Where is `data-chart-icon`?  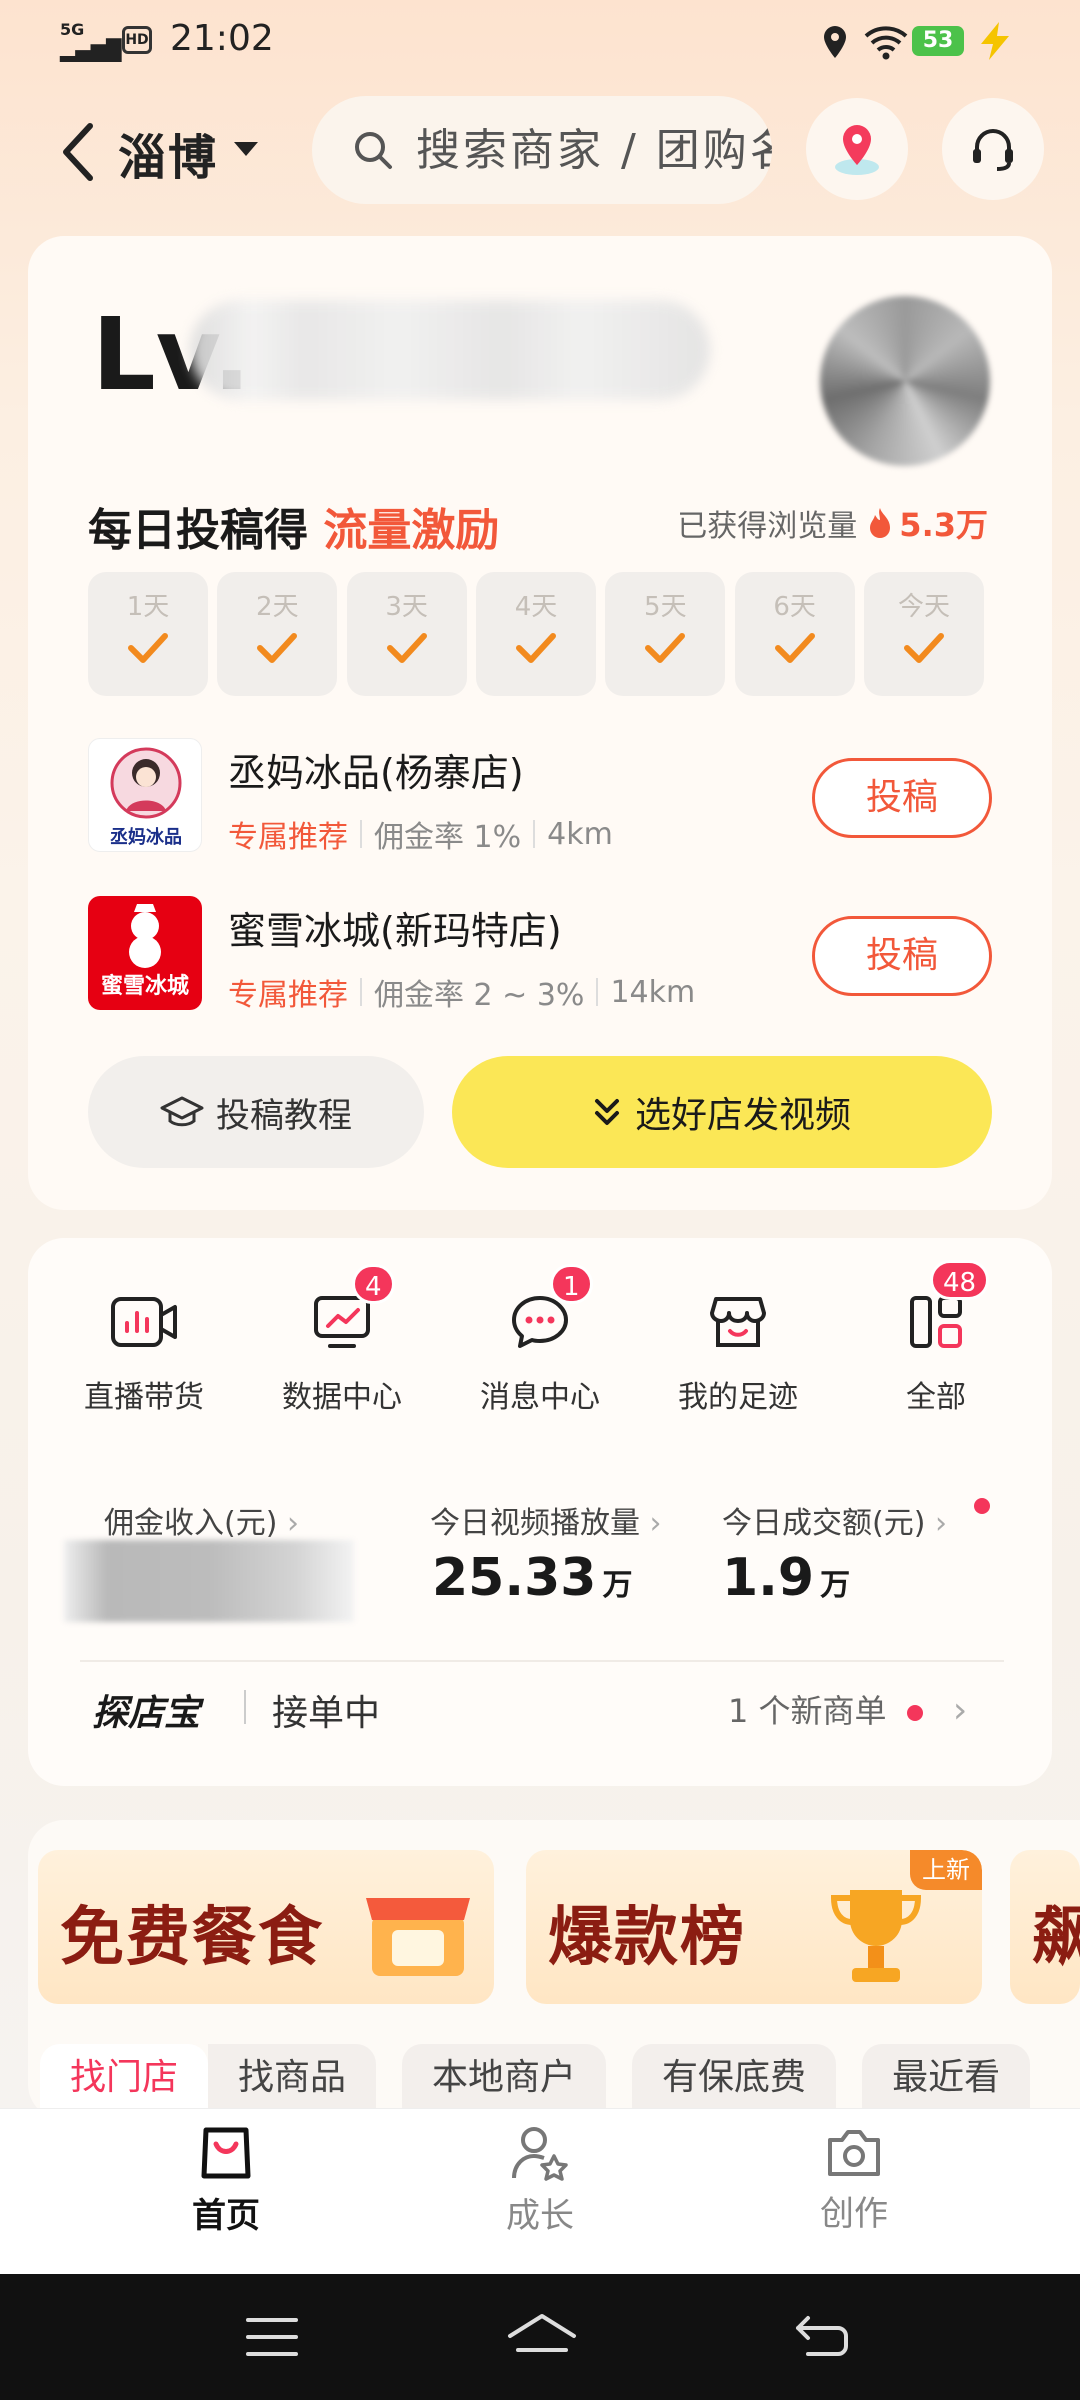
data-chart-icon is located at coordinates (342, 1322).